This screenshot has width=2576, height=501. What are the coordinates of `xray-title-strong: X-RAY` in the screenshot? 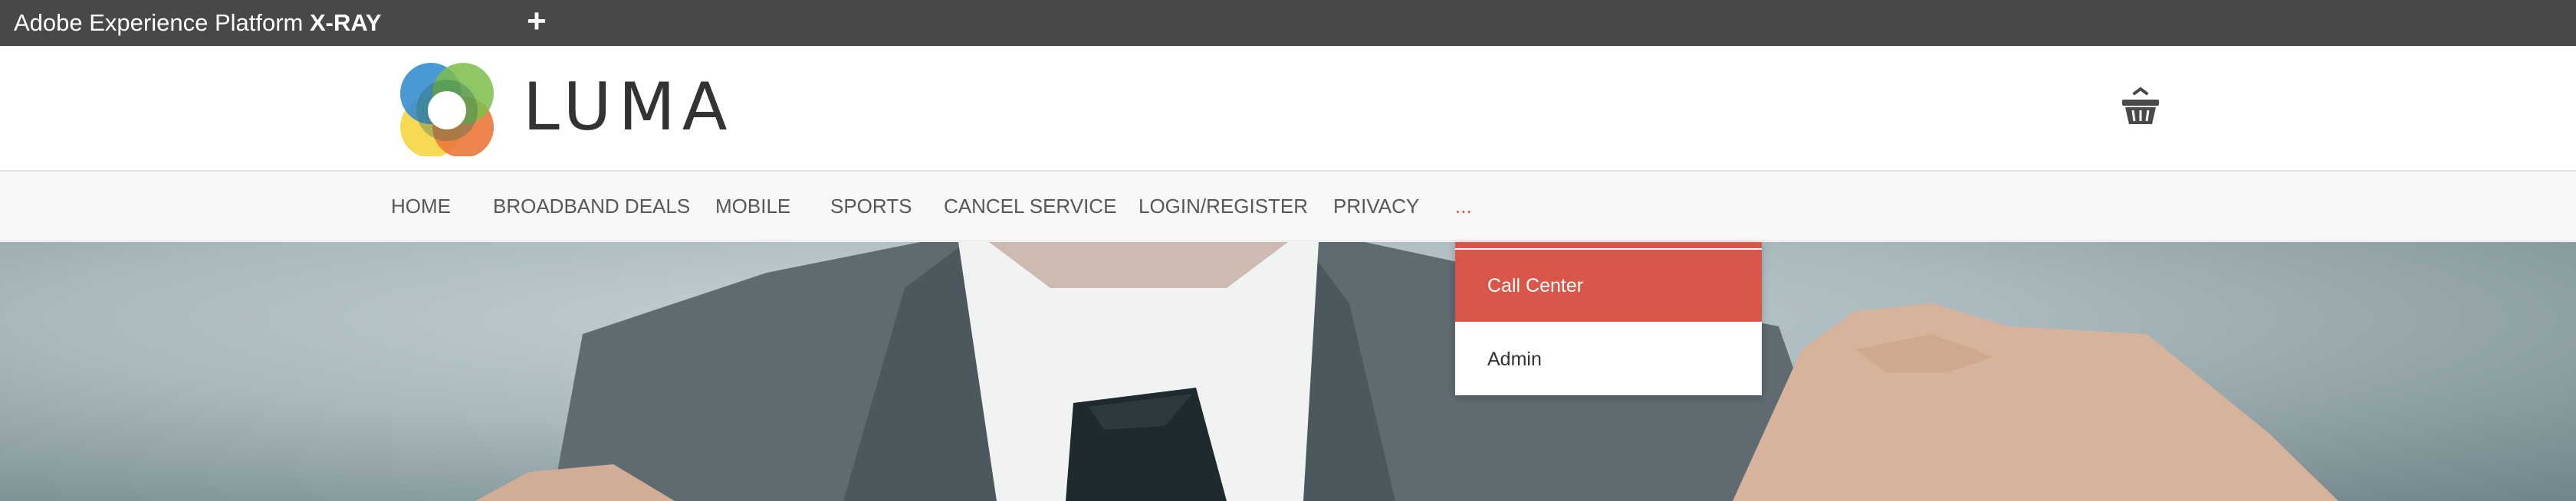 It's located at (346, 22).